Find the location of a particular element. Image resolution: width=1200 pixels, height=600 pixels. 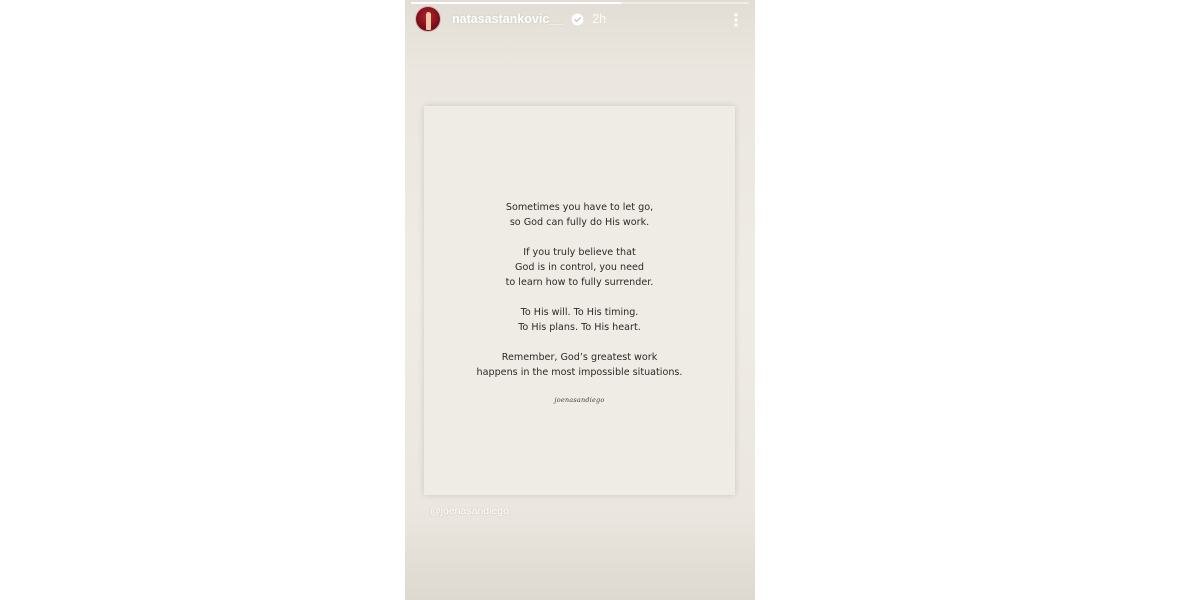

avatar is located at coordinates (428, 19).